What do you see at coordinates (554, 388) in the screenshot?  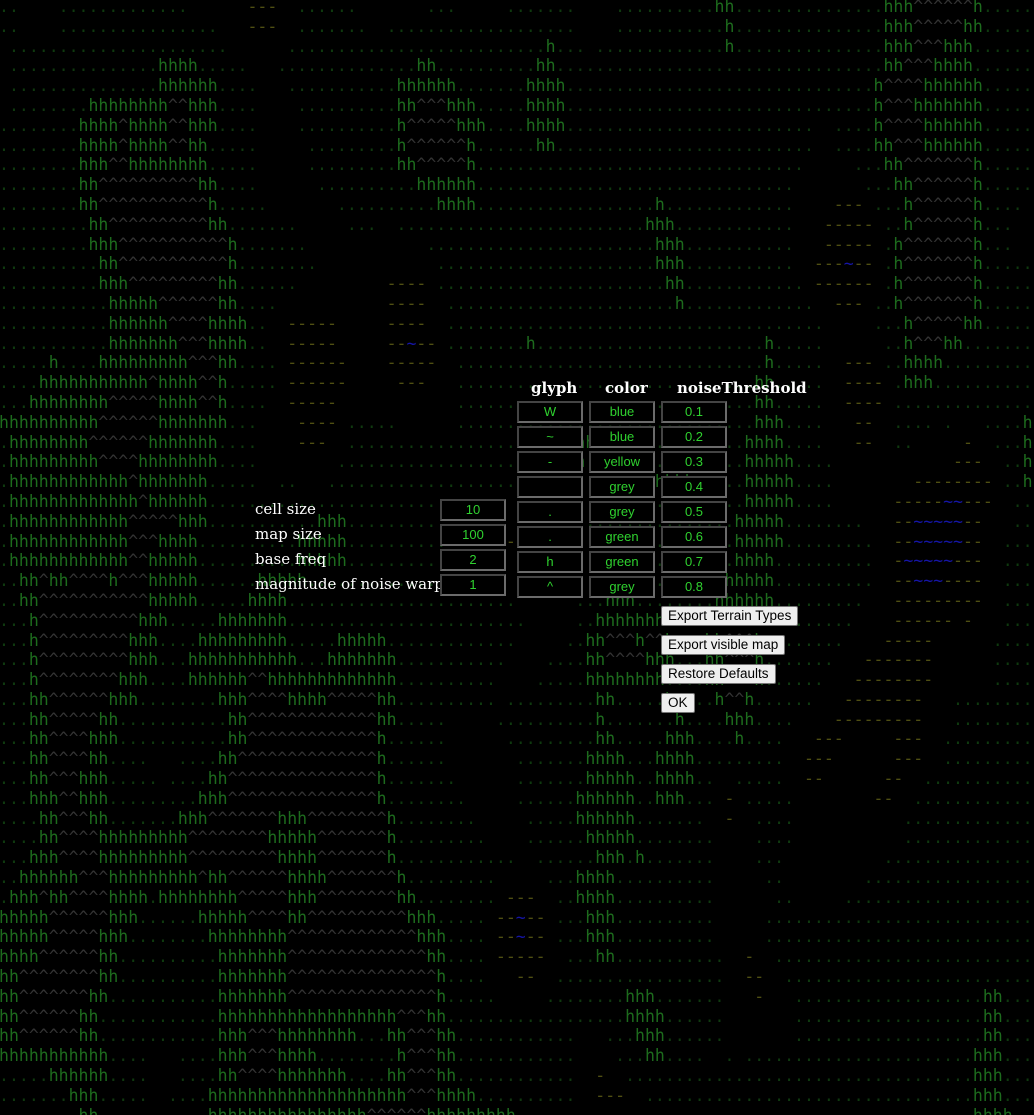 I see `glyph-column-header: glyph` at bounding box center [554, 388].